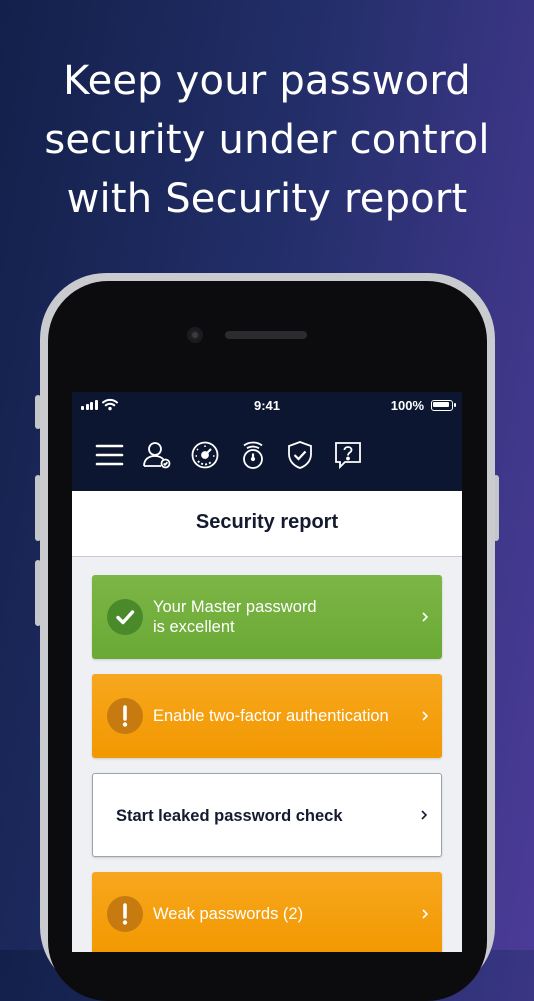 The image size is (534, 1001). Describe the element at coordinates (235, 617) in the screenshot. I see `card-label: Your Master password is excellent` at that location.